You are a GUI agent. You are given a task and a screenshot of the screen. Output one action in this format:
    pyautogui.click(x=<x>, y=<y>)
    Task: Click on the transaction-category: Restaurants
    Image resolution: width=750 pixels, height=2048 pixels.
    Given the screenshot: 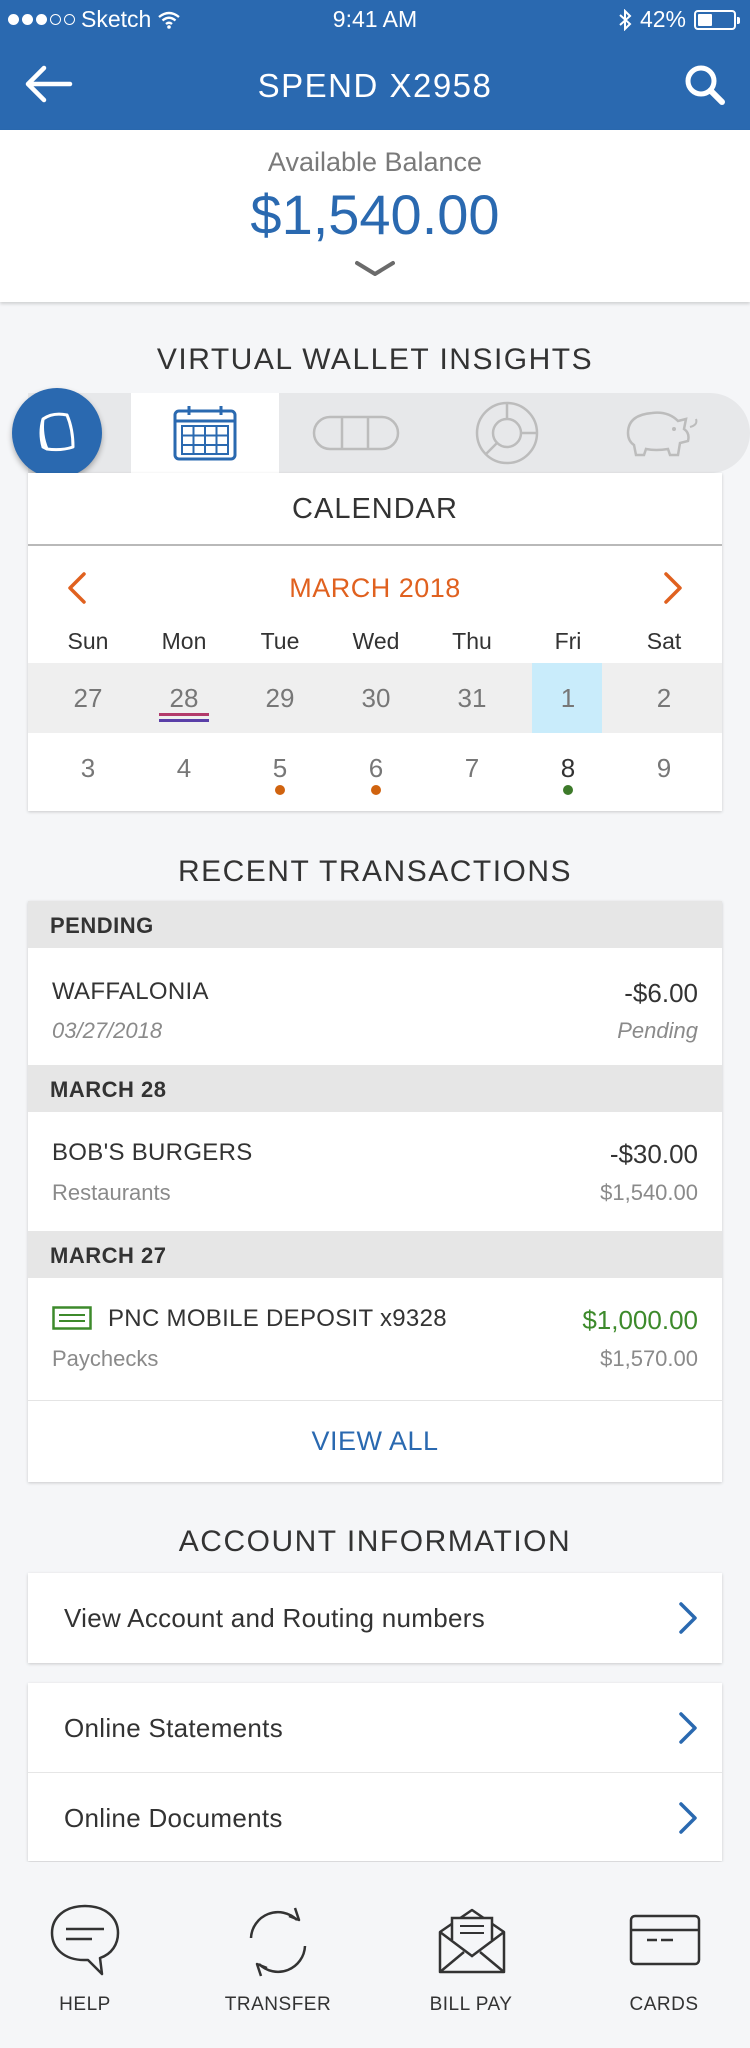 What is the action you would take?
    pyautogui.click(x=111, y=1192)
    